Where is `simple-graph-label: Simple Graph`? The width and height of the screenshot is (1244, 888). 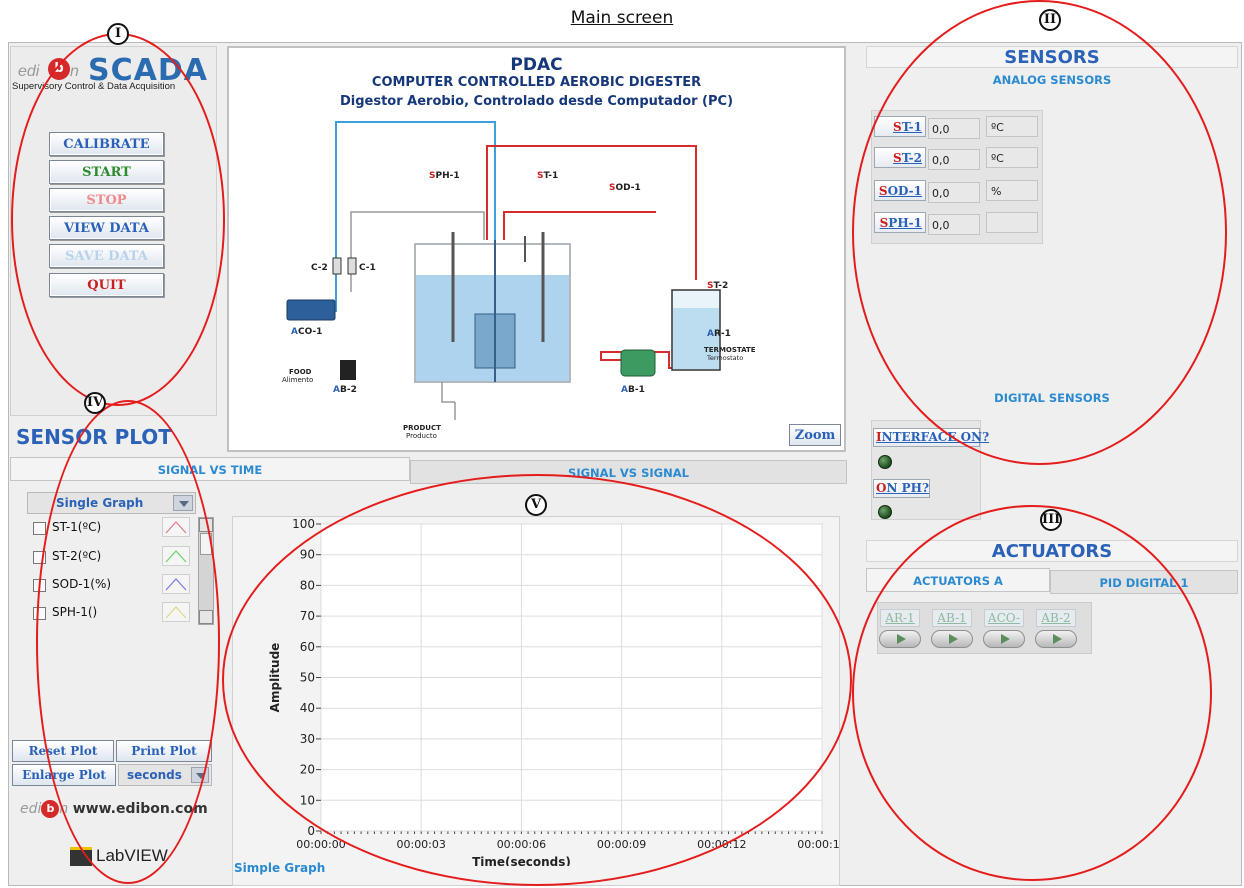
simple-graph-label: Simple Graph is located at coordinates (280, 868).